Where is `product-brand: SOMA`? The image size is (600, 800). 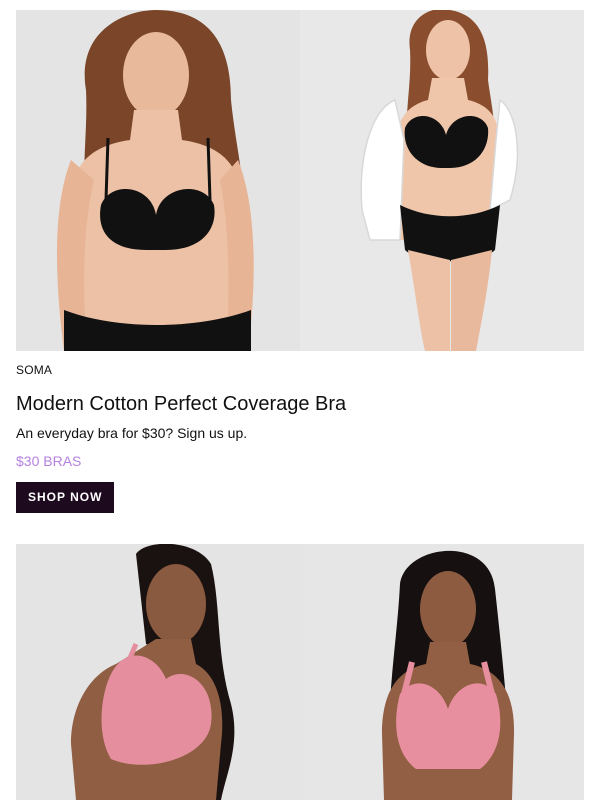 product-brand: SOMA is located at coordinates (34, 370).